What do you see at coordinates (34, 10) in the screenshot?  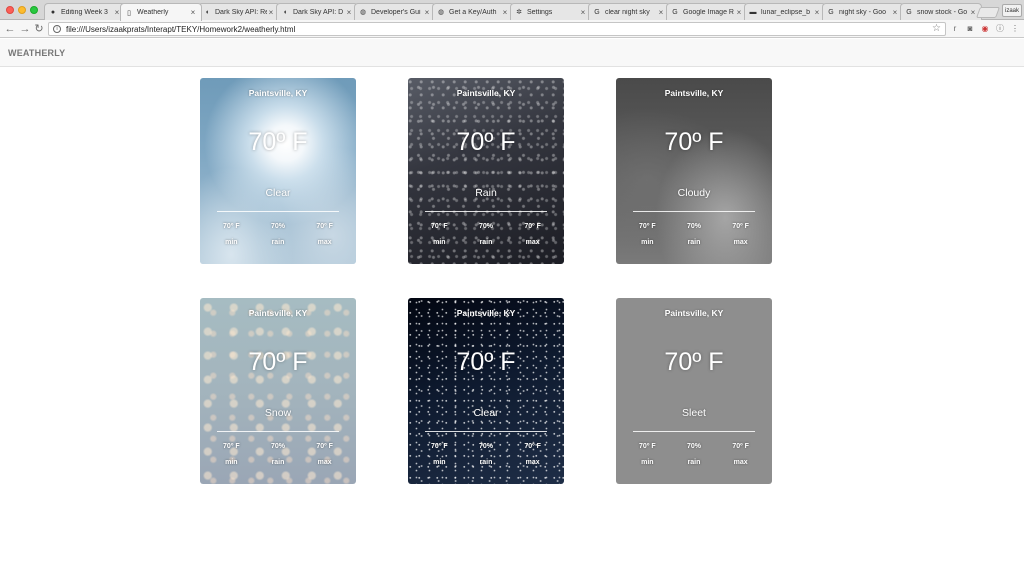 I see `maximize-window-button` at bounding box center [34, 10].